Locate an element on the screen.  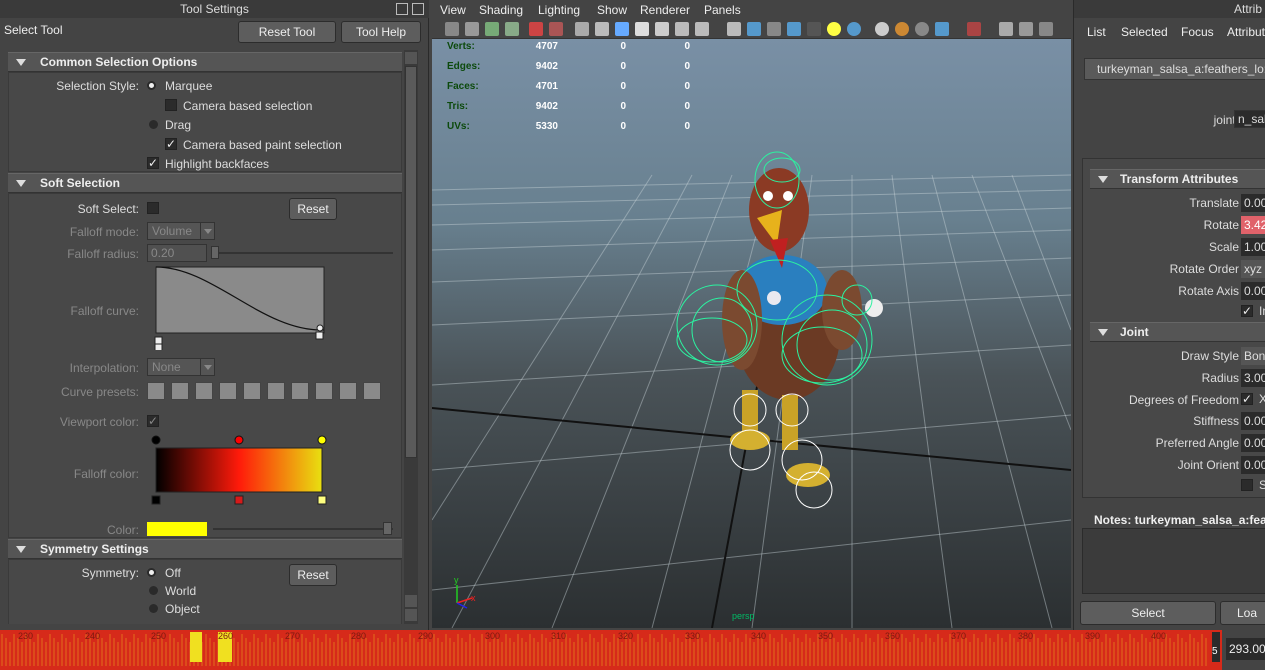
drag-radio is located at coordinates (153, 124).